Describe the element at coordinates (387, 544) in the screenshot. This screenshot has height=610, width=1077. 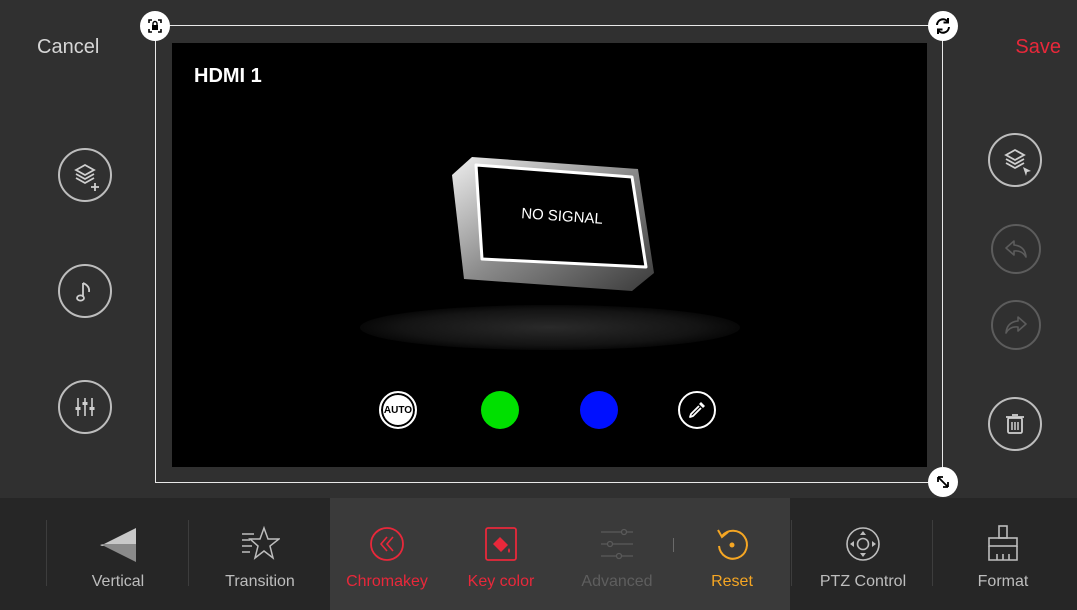
I see `chromakey-icon` at that location.